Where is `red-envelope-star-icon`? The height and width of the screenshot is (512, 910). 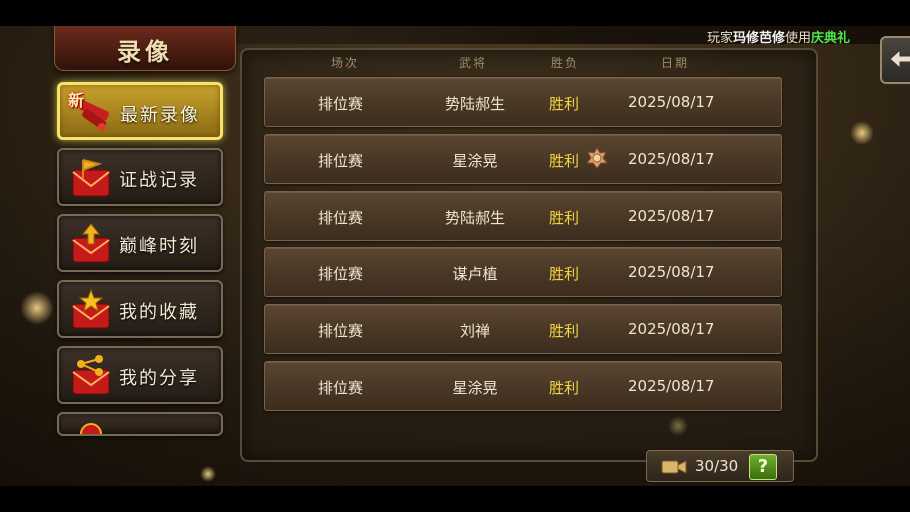 red-envelope-star-icon is located at coordinates (91, 308).